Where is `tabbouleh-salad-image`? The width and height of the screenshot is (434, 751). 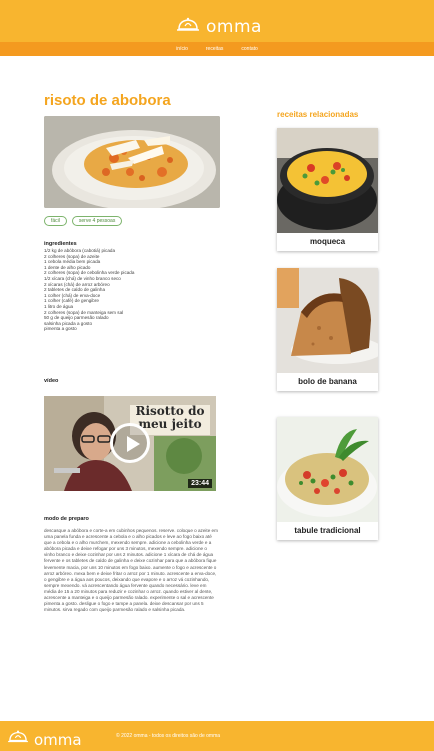 tabbouleh-salad-image is located at coordinates (327, 469).